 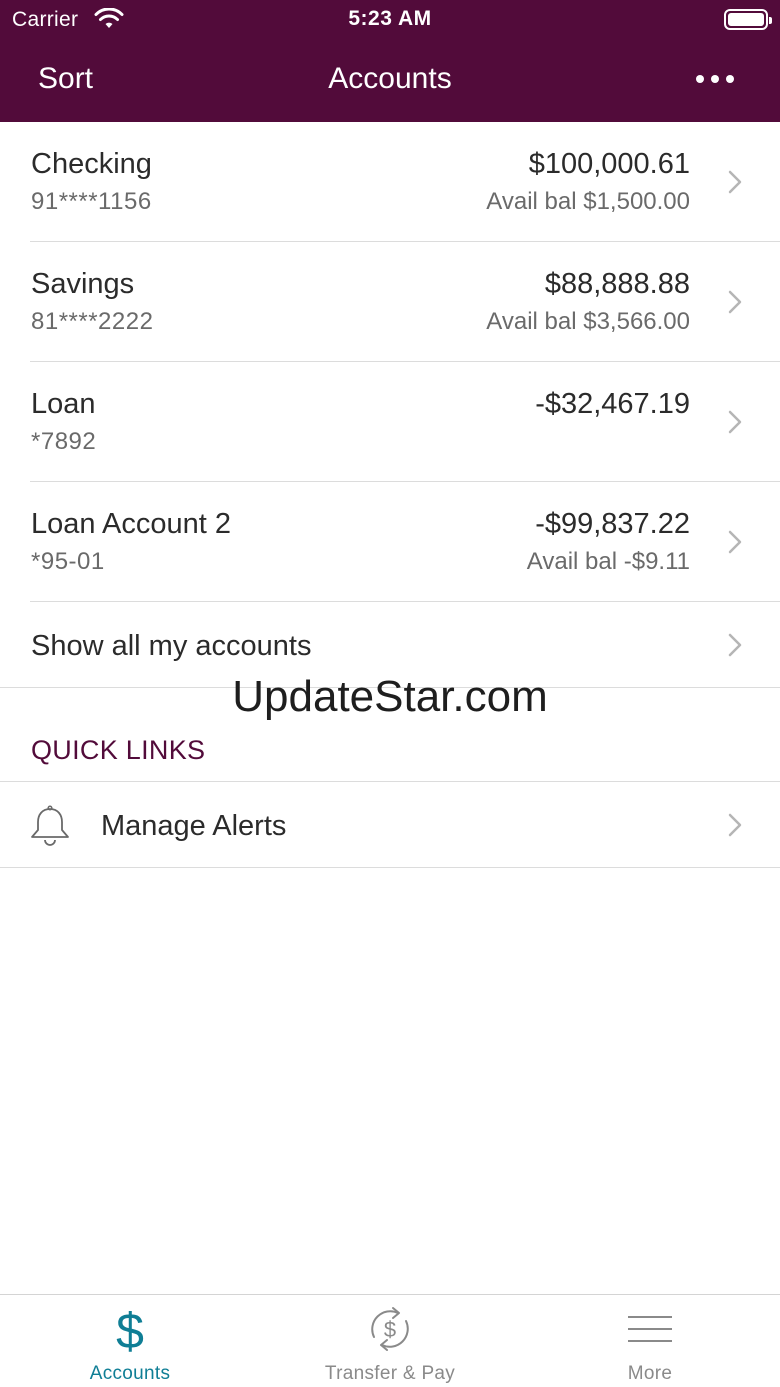 I want to click on tab-more: More, so click(x=650, y=1341).